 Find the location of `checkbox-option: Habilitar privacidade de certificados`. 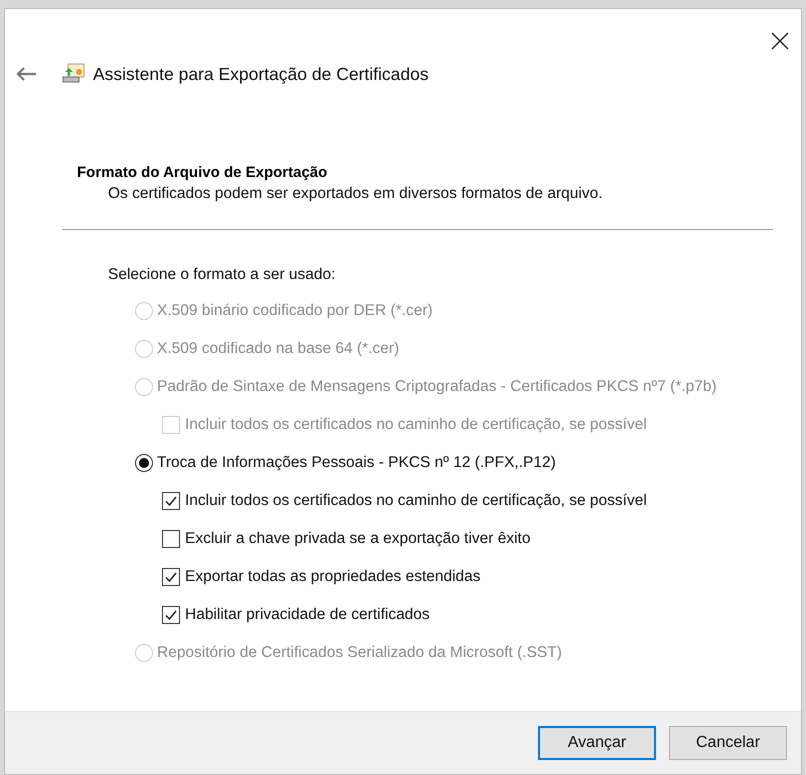

checkbox-option: Habilitar privacidade de certificados is located at coordinates (481, 615).